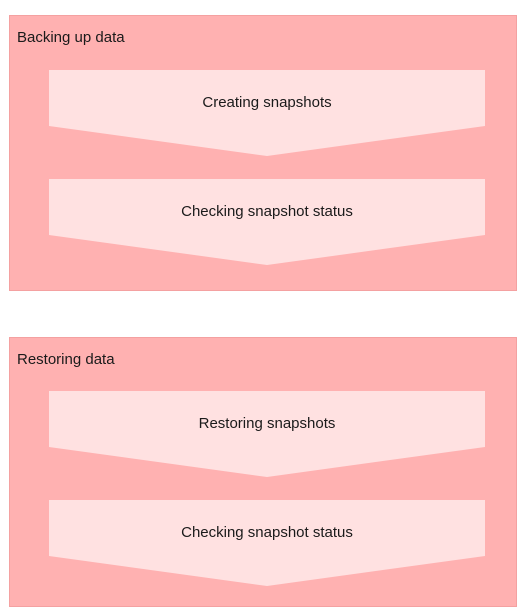 Image resolution: width=522 pixels, height=612 pixels. What do you see at coordinates (267, 102) in the screenshot?
I see `step-label: Creating snapshots` at bounding box center [267, 102].